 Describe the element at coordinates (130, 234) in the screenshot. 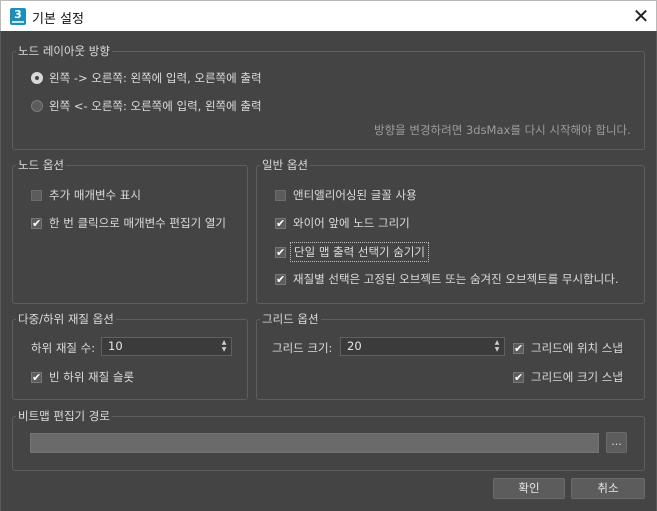

I see `node-options-group` at that location.